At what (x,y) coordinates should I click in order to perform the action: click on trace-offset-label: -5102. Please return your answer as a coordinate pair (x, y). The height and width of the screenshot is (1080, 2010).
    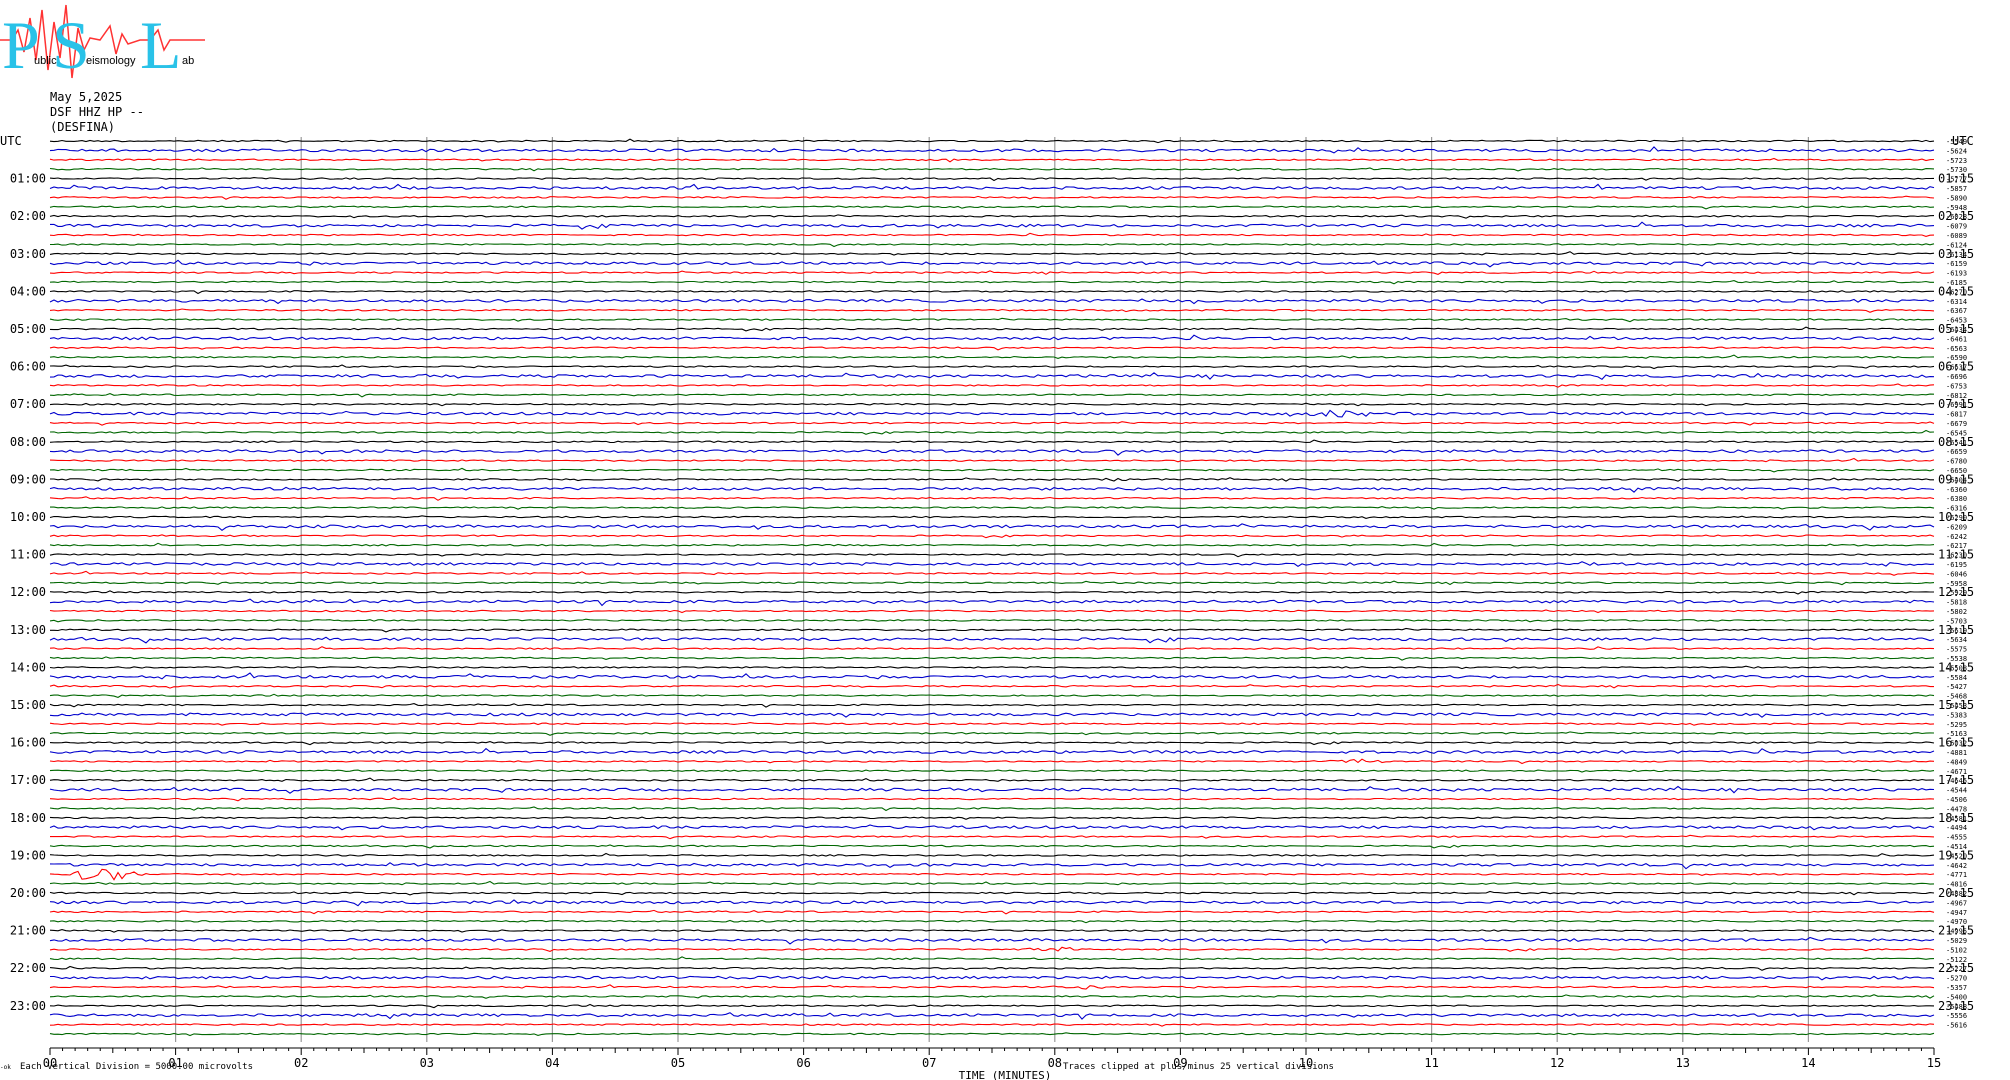
    Looking at the image, I should click on (1956, 950).